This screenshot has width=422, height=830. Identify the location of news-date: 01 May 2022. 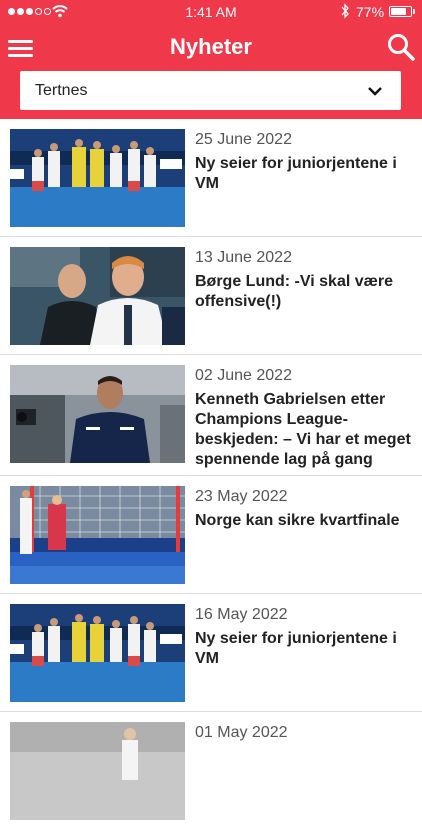
(241, 732).